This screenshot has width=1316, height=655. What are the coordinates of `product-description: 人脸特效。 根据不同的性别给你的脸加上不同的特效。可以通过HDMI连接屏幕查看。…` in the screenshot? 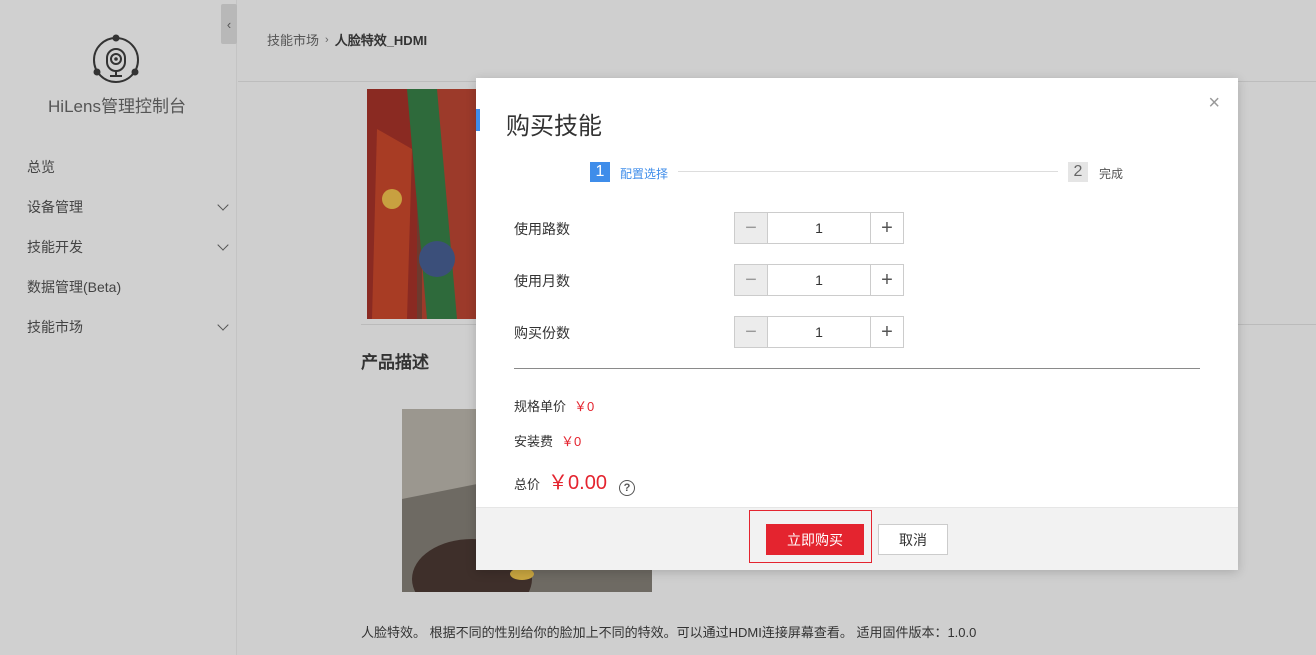 It's located at (669, 632).